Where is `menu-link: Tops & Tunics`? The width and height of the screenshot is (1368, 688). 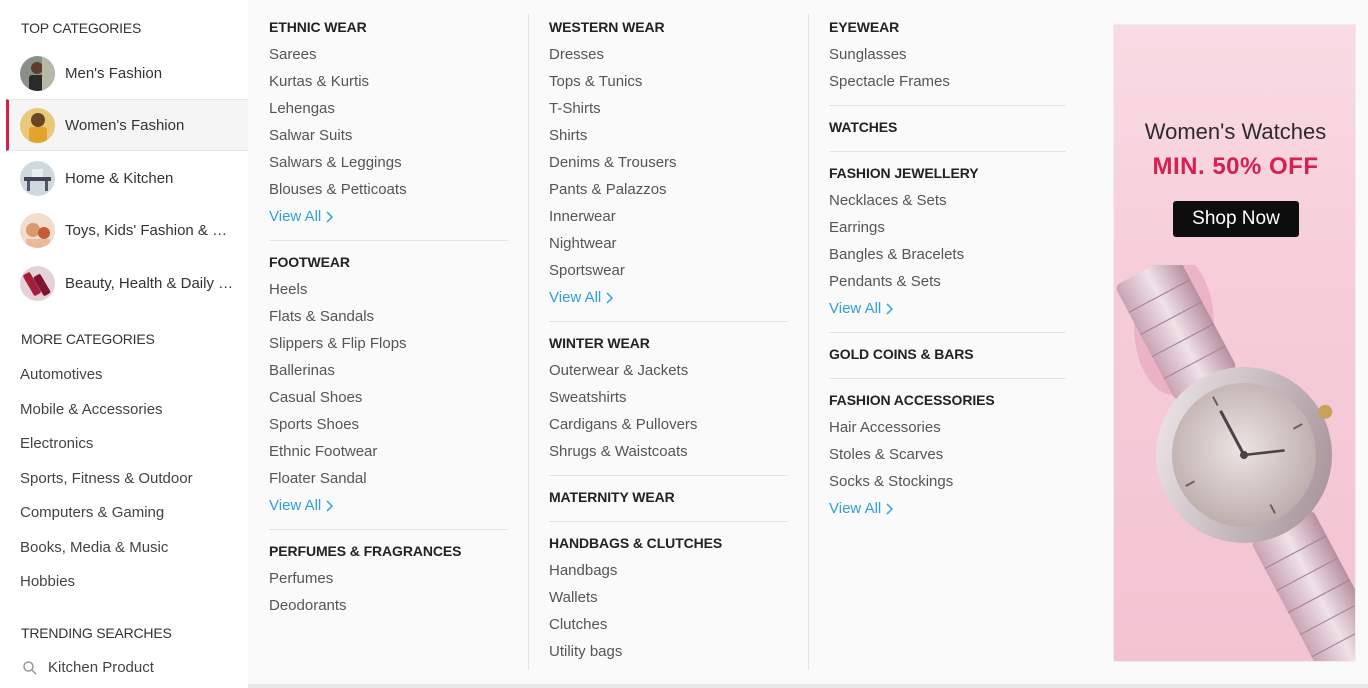 menu-link: Tops & Tunics is located at coordinates (668, 81).